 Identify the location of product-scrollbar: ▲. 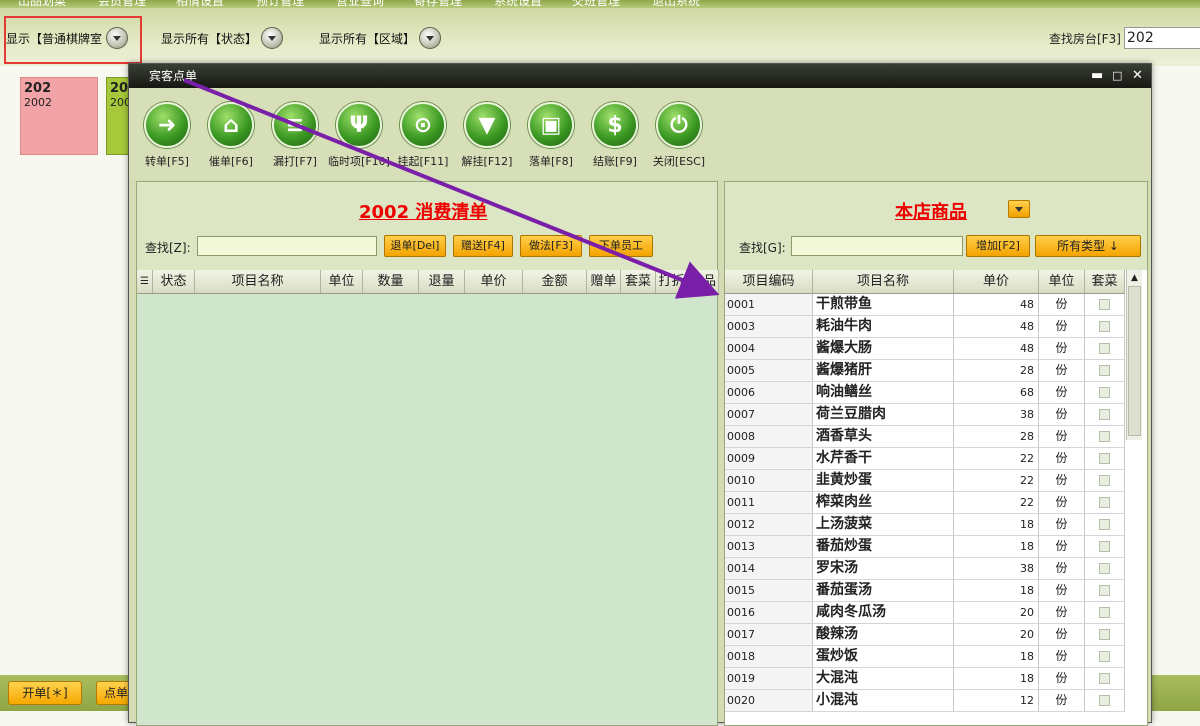
(1134, 355).